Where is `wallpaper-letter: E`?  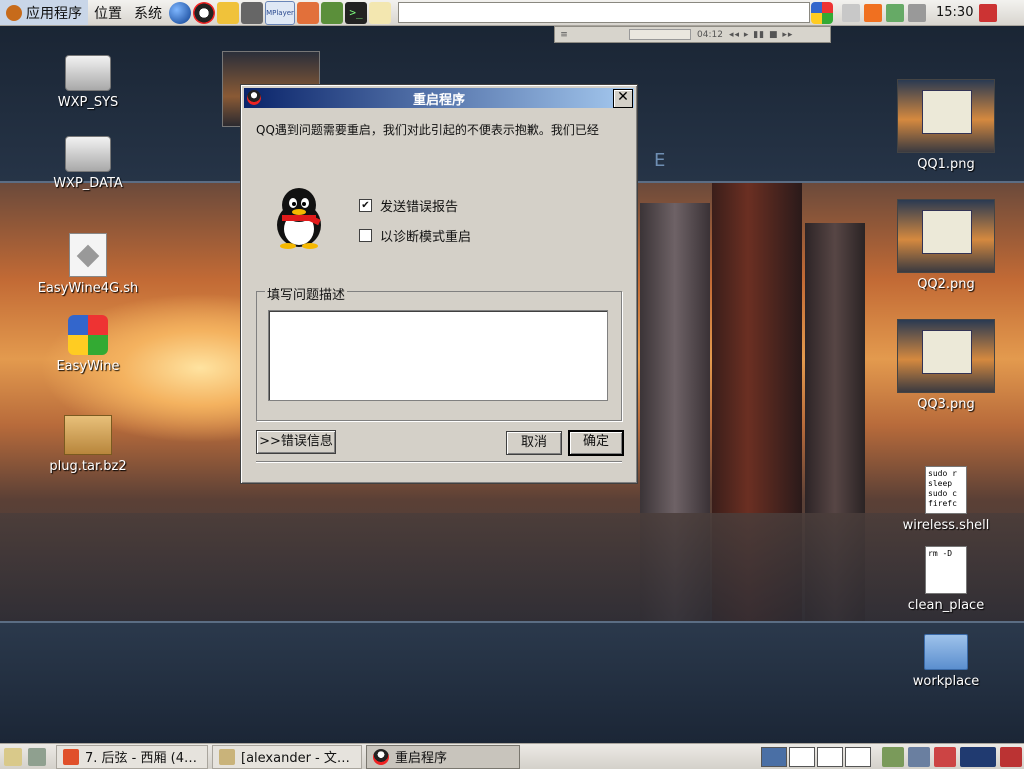
wallpaper-letter: E is located at coordinates (660, 160).